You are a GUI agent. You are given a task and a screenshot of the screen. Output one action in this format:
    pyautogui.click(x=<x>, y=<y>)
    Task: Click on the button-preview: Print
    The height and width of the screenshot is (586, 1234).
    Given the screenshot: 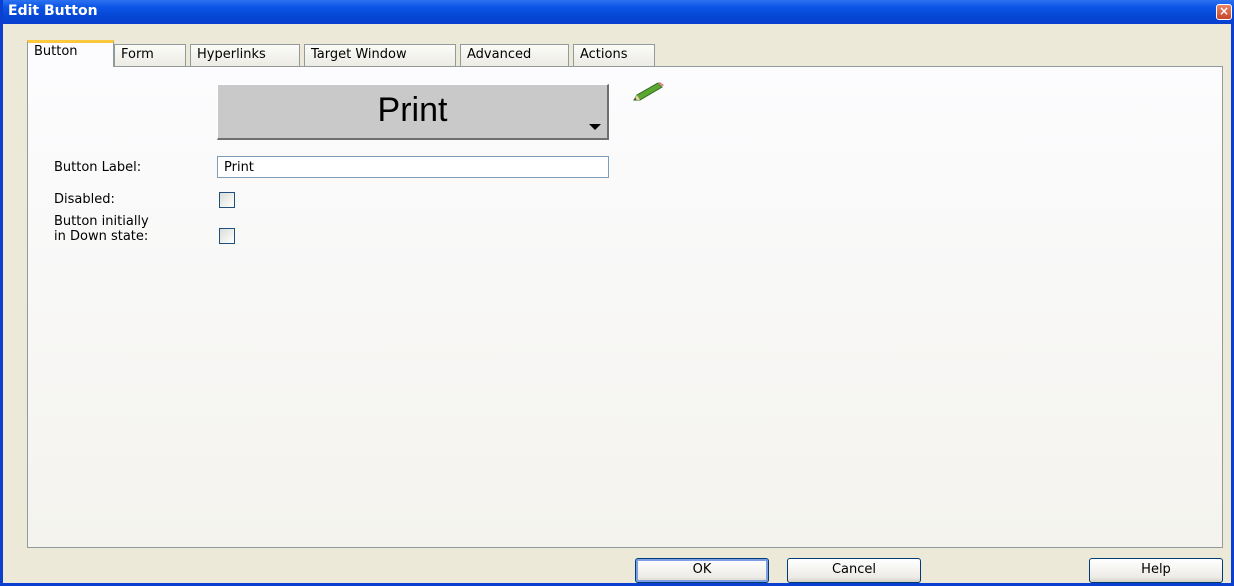 What is the action you would take?
    pyautogui.click(x=413, y=112)
    